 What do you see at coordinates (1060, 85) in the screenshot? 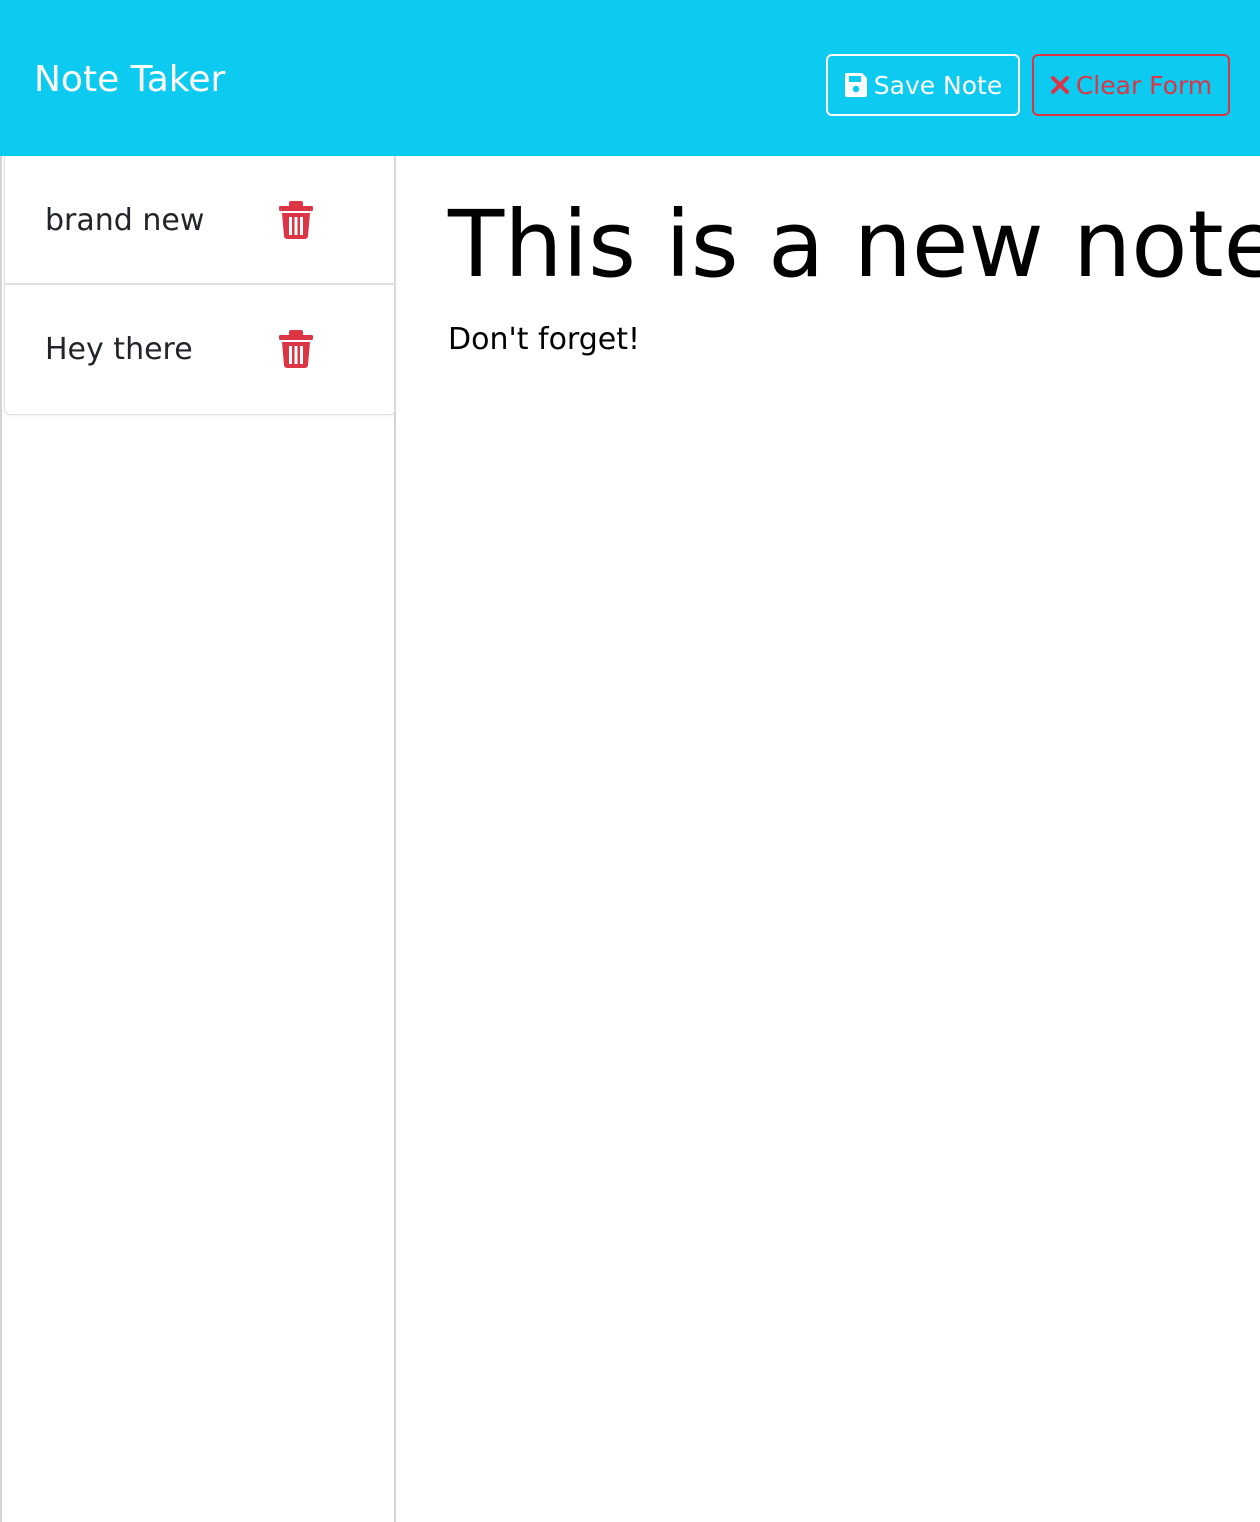
I see `close-icon` at bounding box center [1060, 85].